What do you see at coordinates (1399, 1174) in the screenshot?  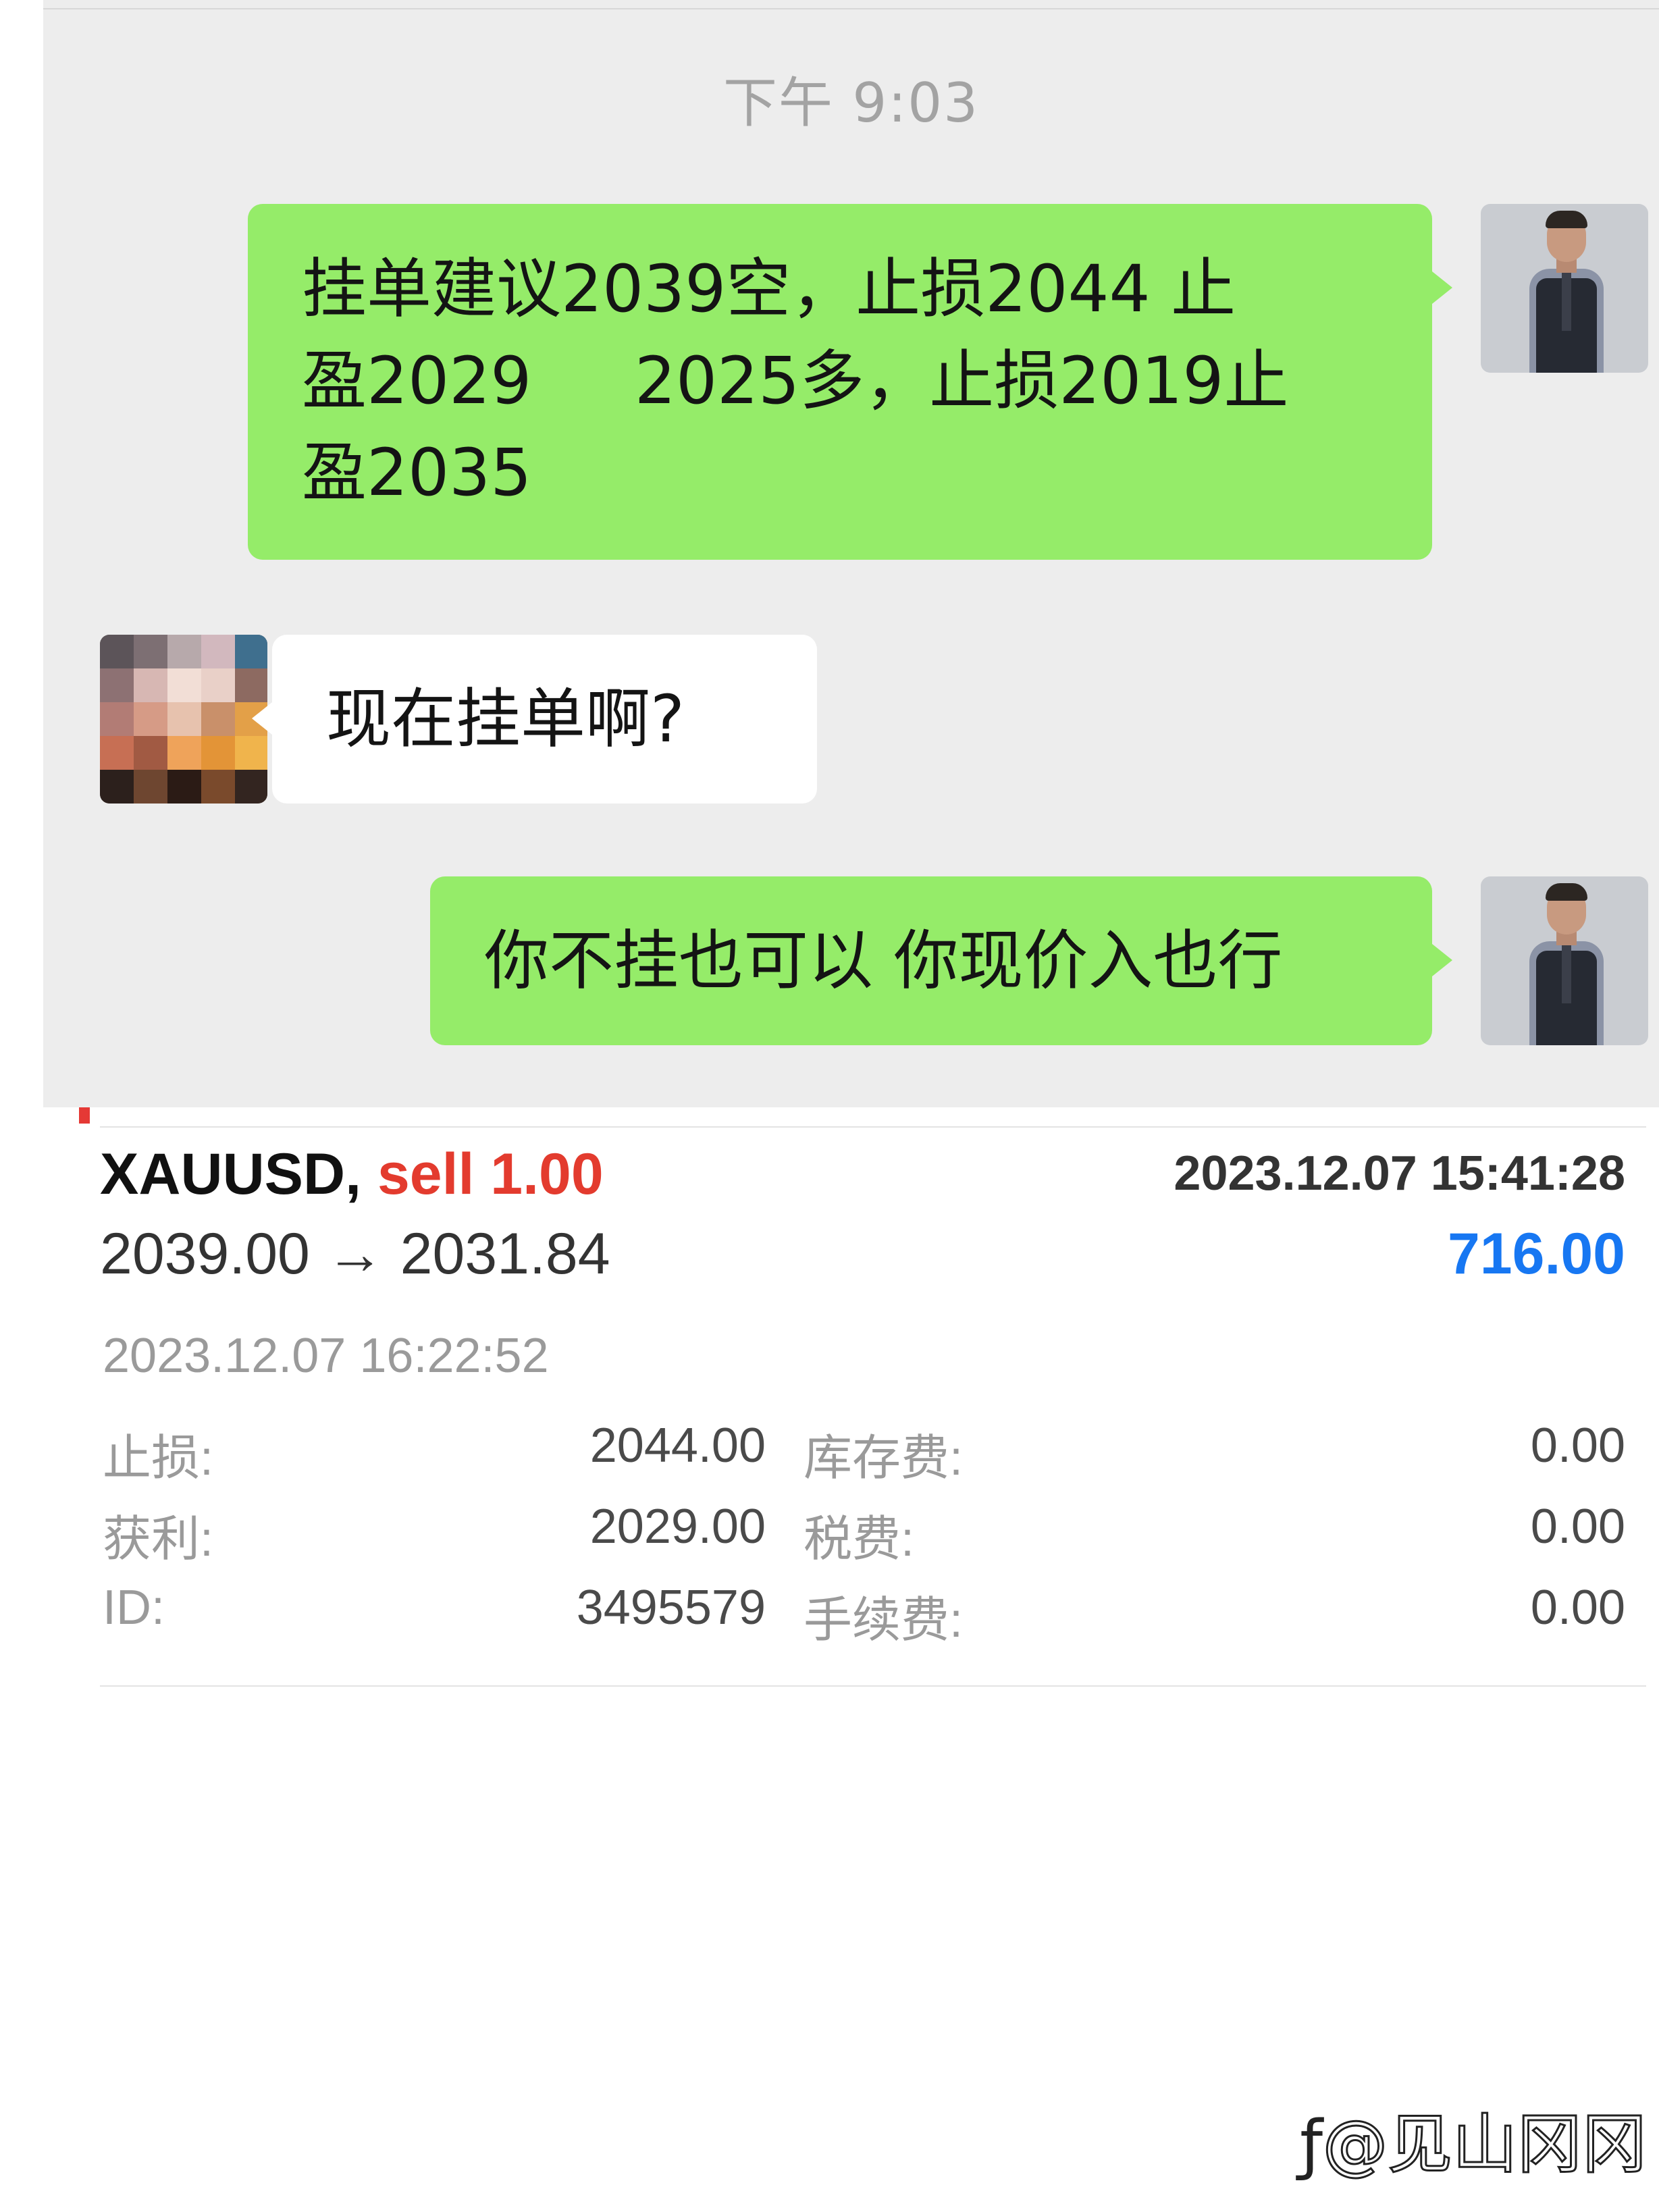 I see `open-time: 2023.12.07 15:41:28` at bounding box center [1399, 1174].